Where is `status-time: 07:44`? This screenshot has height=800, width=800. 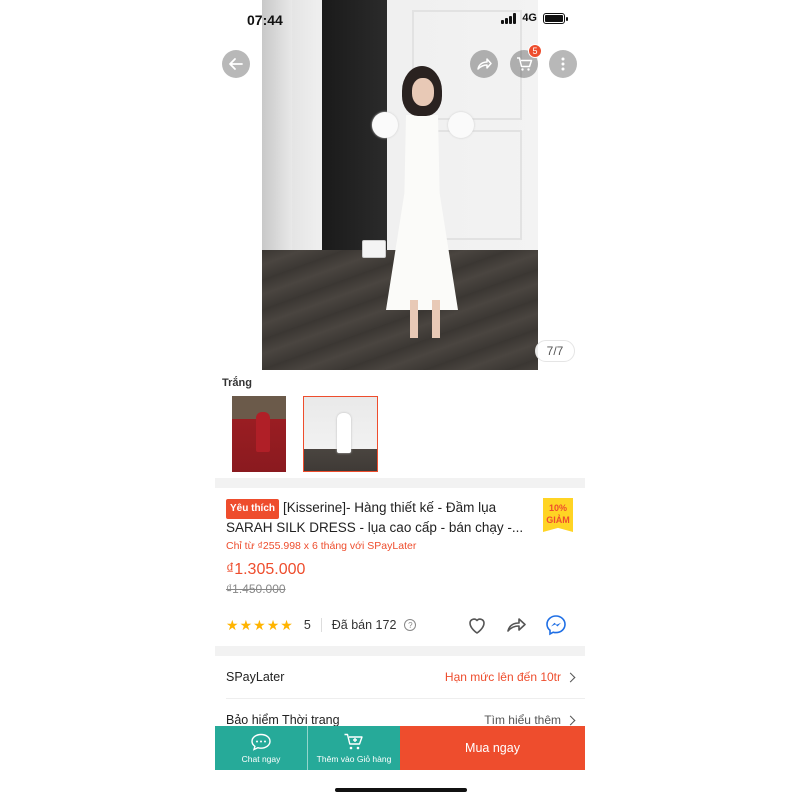
status-time: 07:44 is located at coordinates (265, 20).